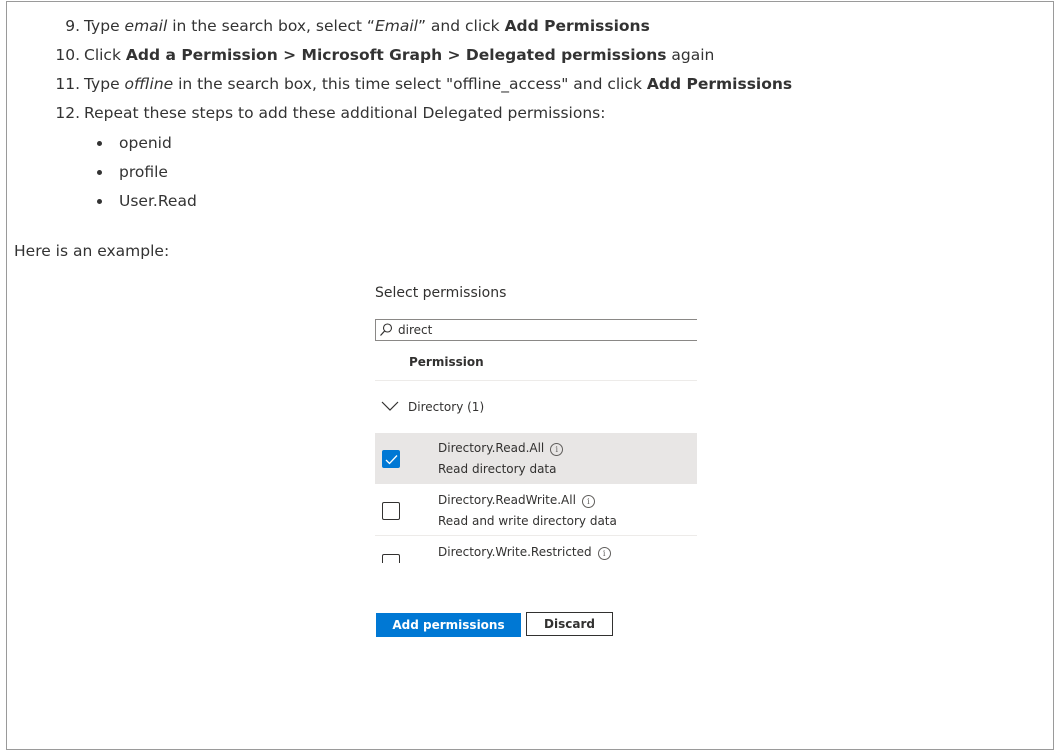  I want to click on chevron-down-icon, so click(390, 406).